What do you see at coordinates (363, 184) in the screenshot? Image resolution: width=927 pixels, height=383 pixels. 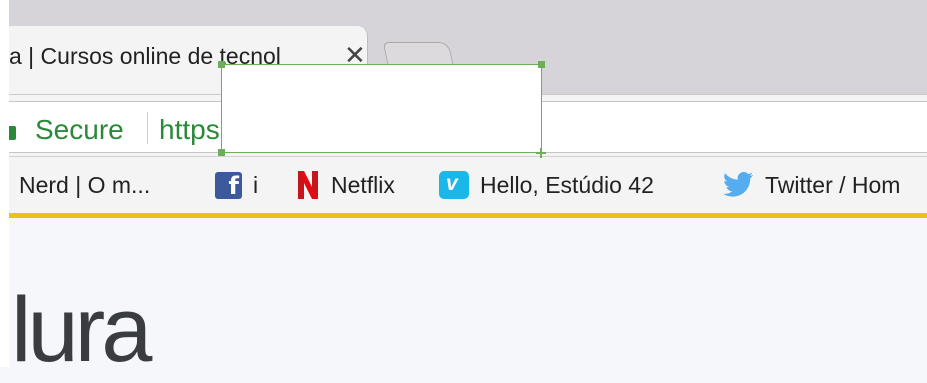 I see `bookmark-label: Netflix` at bounding box center [363, 184].